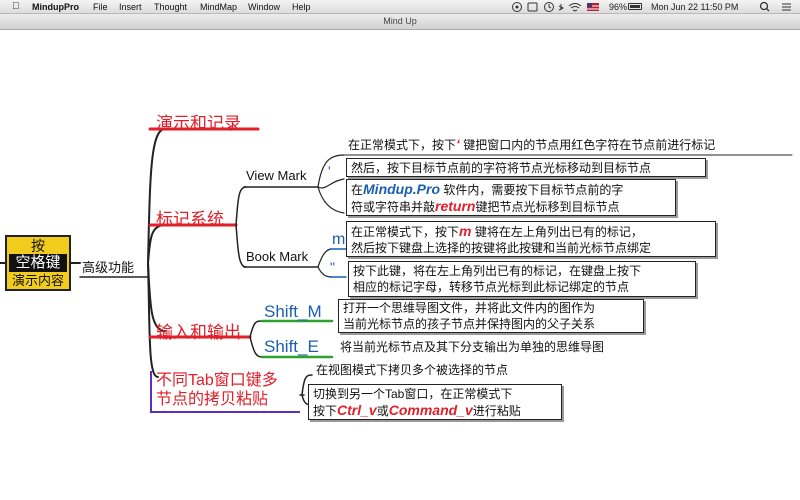 This screenshot has height=500, width=800. Describe the element at coordinates (575, 7) in the screenshot. I see `wifi-icon` at that location.